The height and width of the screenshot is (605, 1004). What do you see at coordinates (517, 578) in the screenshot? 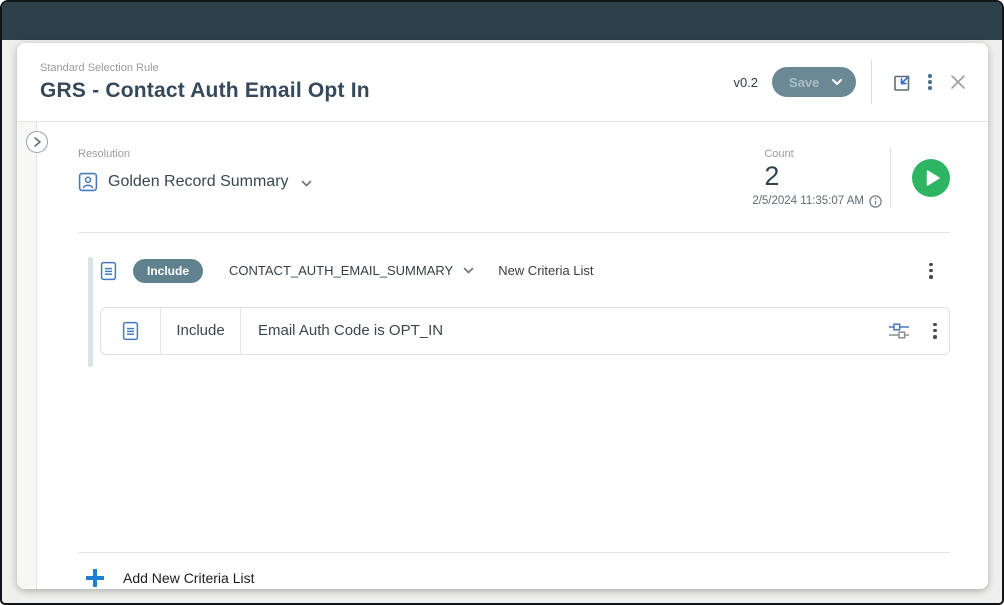
I see `add-criteria-list-button: Add New Criteria List` at bounding box center [517, 578].